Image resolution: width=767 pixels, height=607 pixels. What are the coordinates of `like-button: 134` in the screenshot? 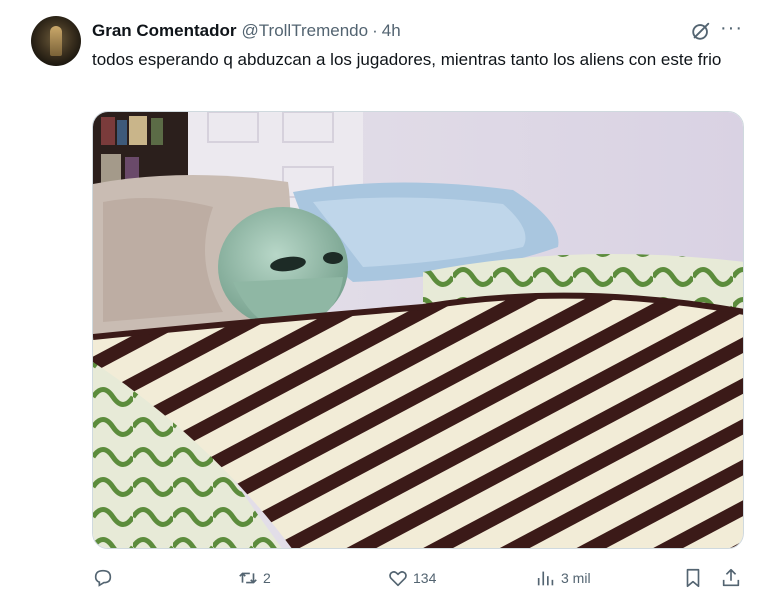 It's located at (411, 578).